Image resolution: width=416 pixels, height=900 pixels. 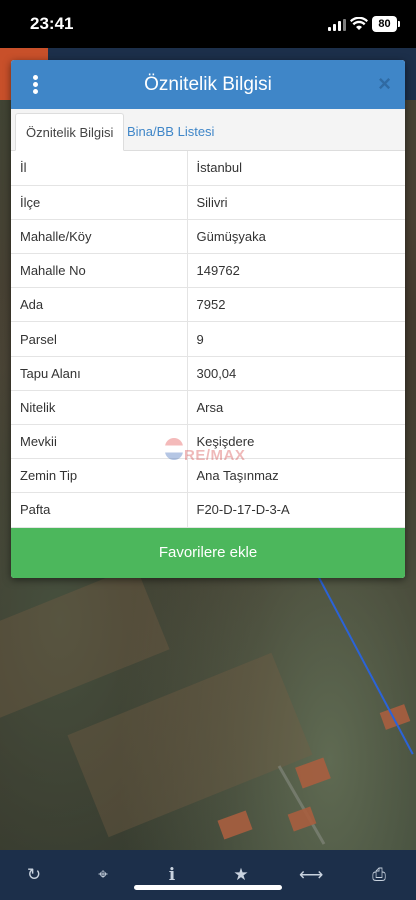 I want to click on row-key: Parsel, so click(x=99, y=339).